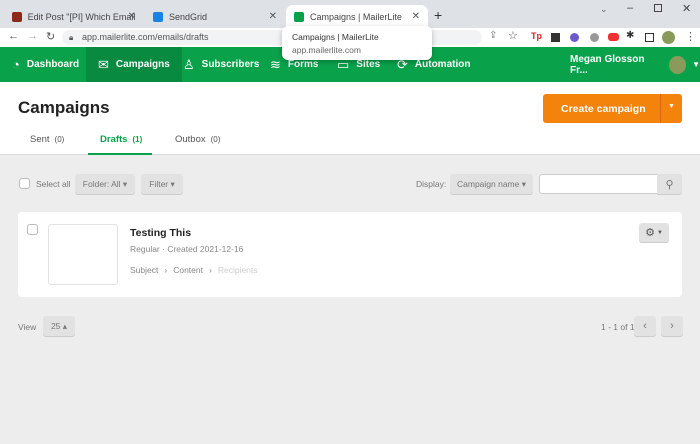 The image size is (700, 444). What do you see at coordinates (13, 36) in the screenshot?
I see `back-icon: ←` at bounding box center [13, 36].